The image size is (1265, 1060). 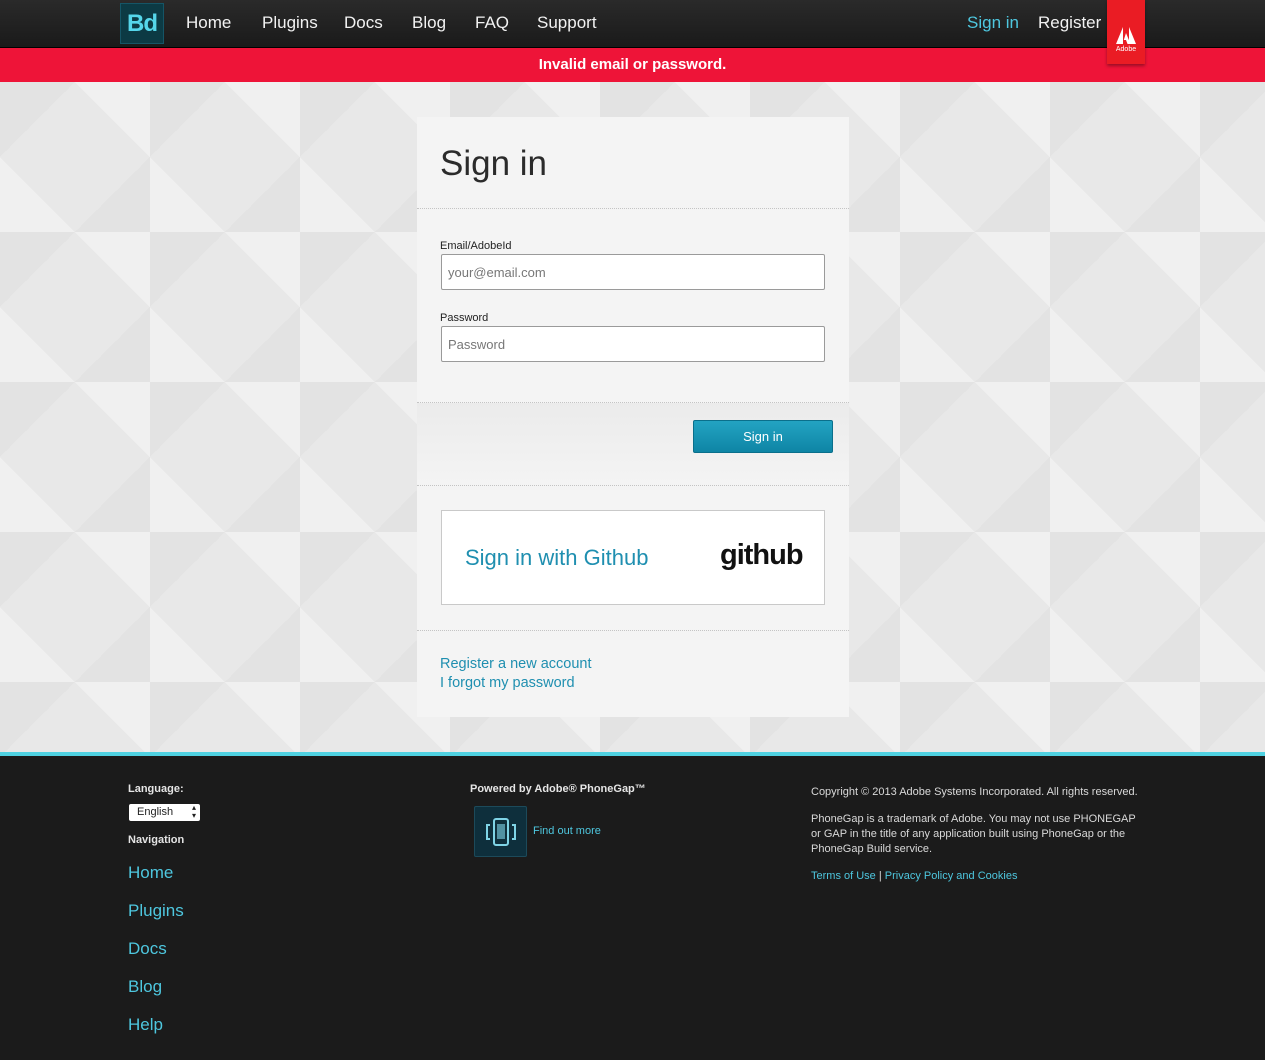 I want to click on adobe-logo-icon, so click(x=1126, y=35).